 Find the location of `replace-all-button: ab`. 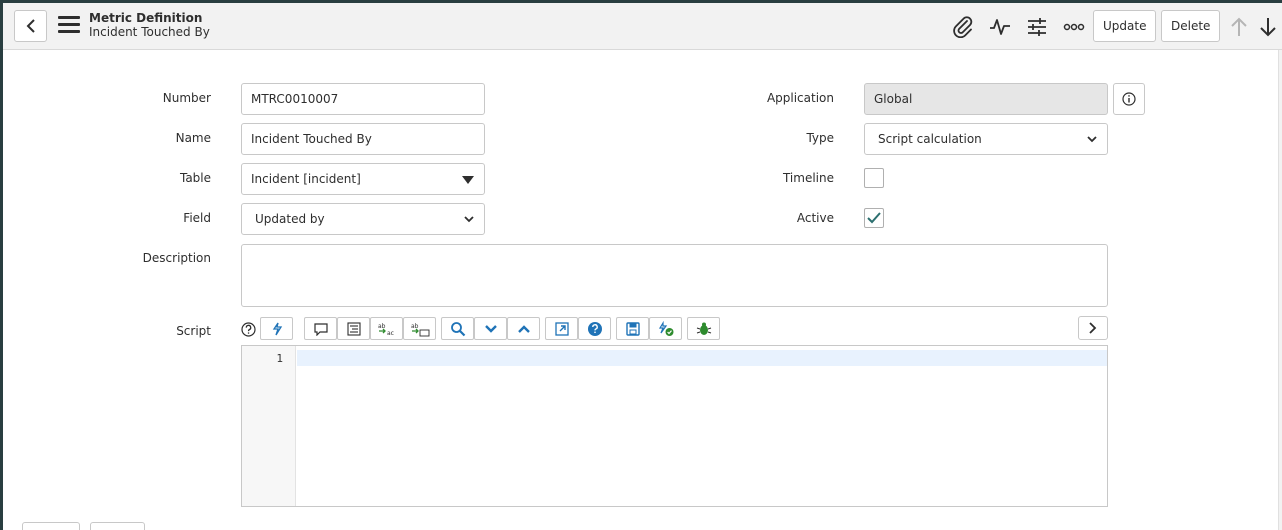

replace-all-button: ab is located at coordinates (419, 328).